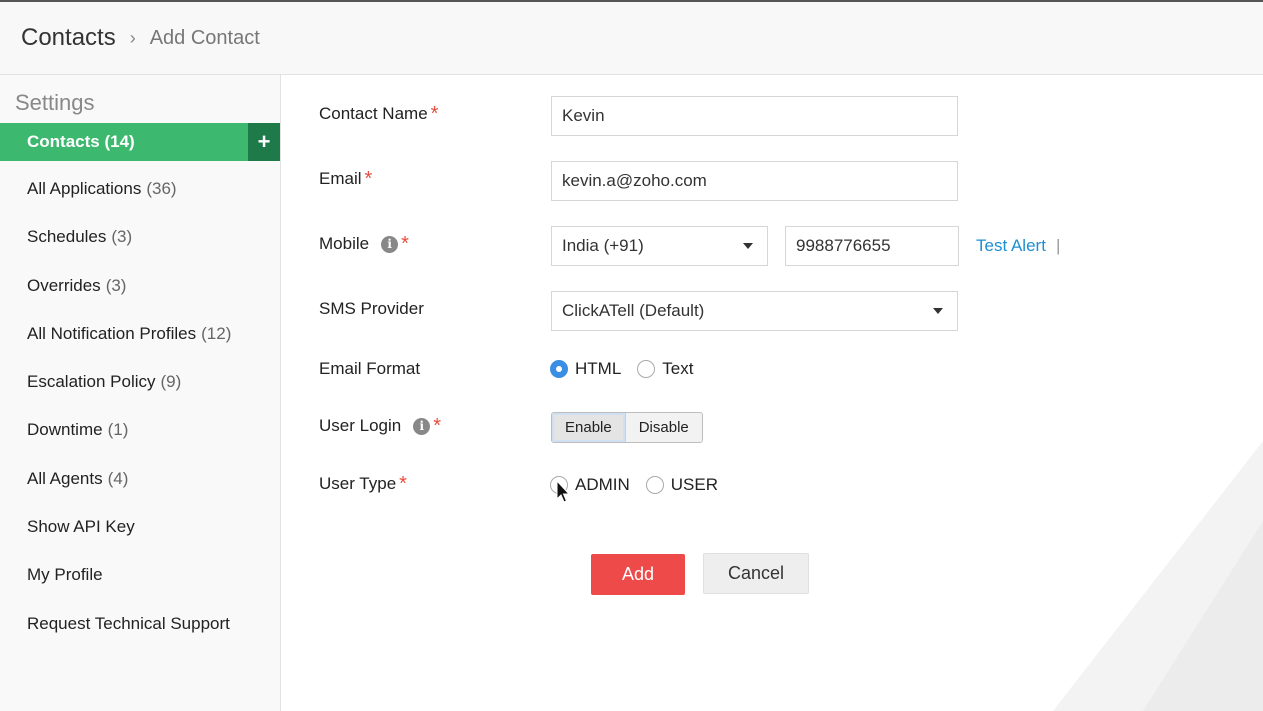 Image resolution: width=1263 pixels, height=711 pixels. Describe the element at coordinates (129, 638) in the screenshot. I see `sidebar-item-technical-support: Request Technical Support` at that location.